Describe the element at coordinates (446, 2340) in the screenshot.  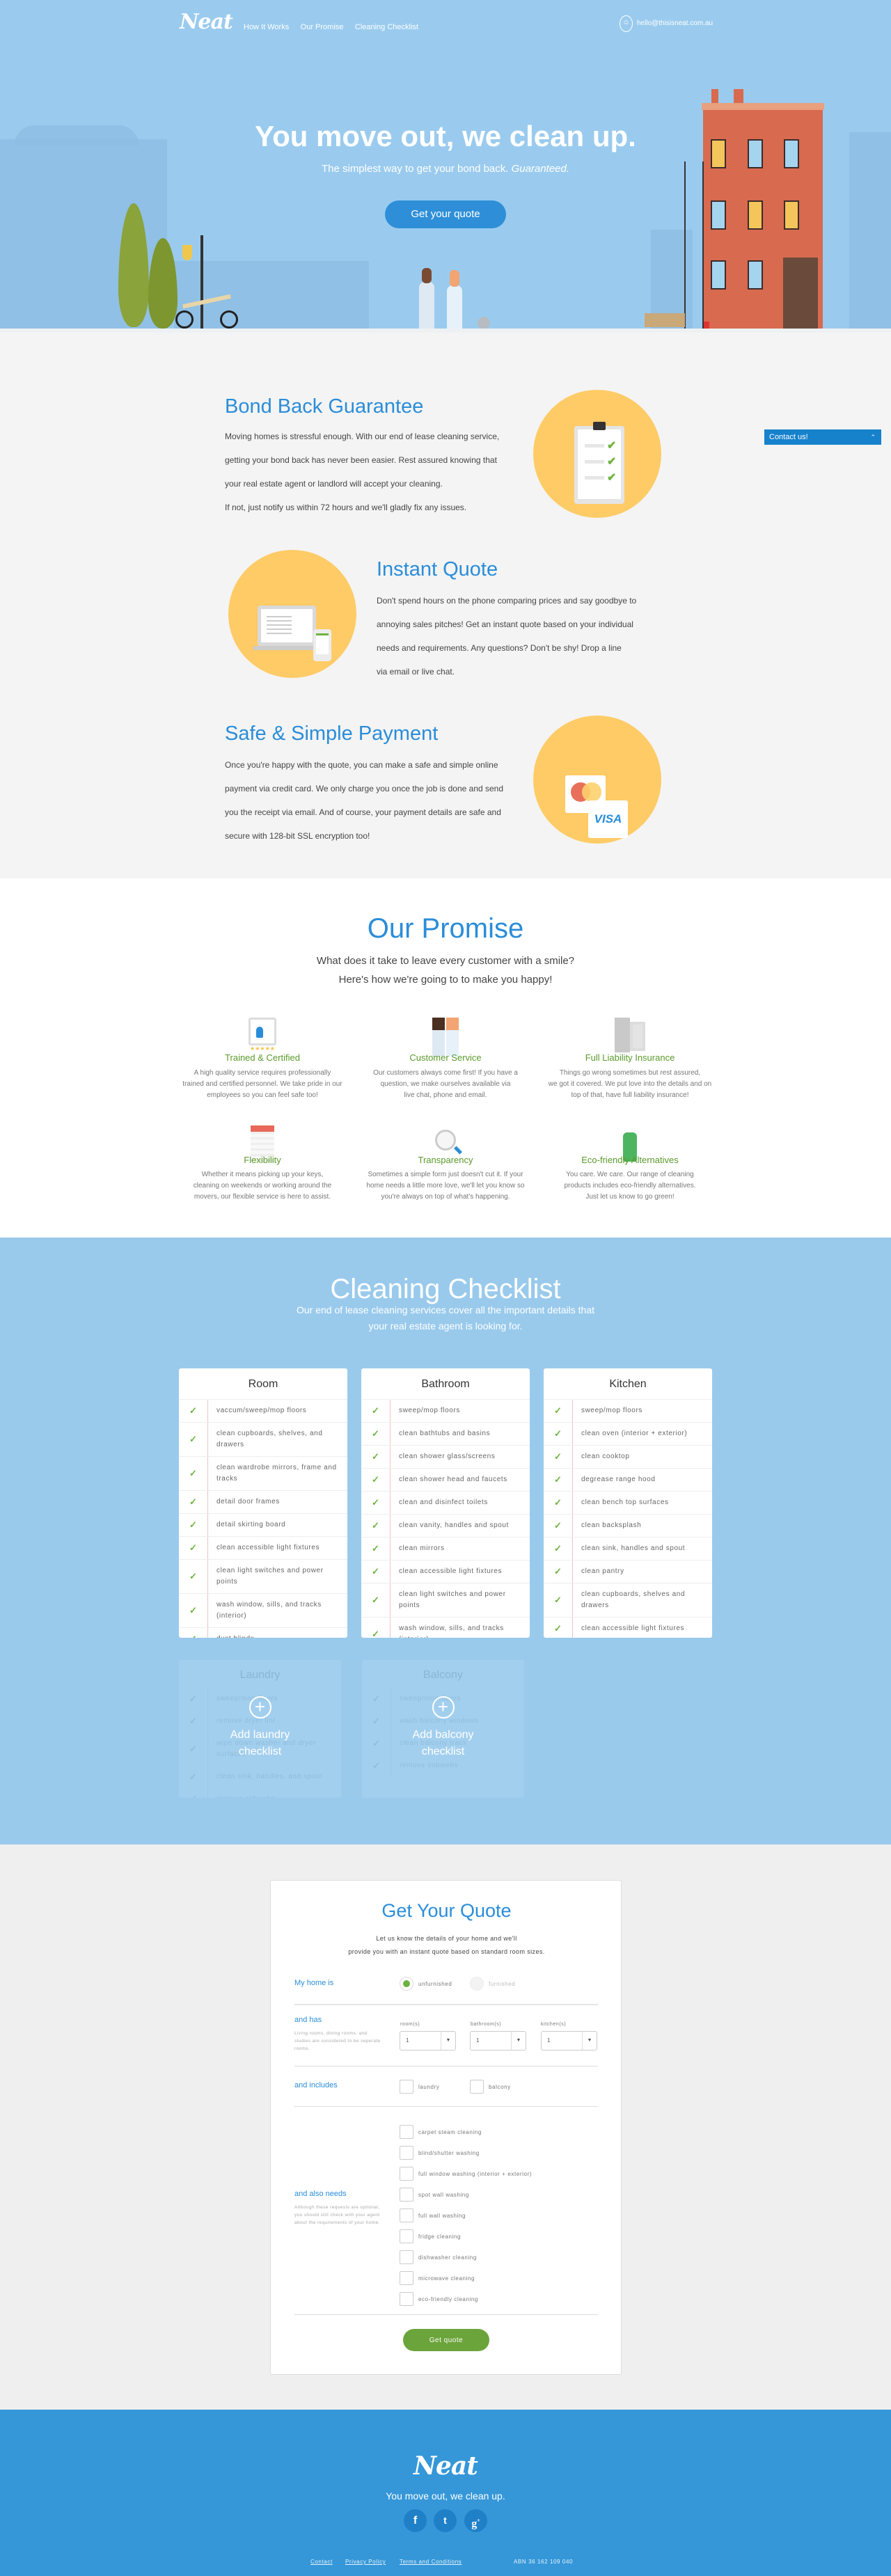
I see `get-quote-submit-button: Get quote` at that location.